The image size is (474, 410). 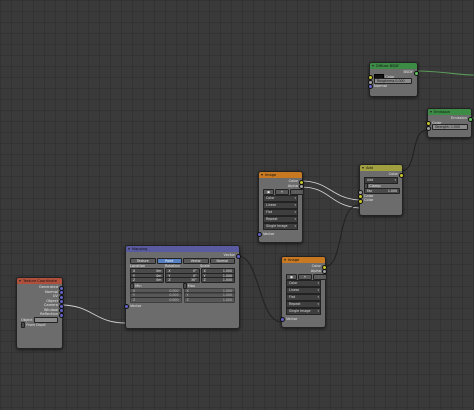 I want to click on link-image1-alpha-to-add-fac, so click(x=330, y=197).